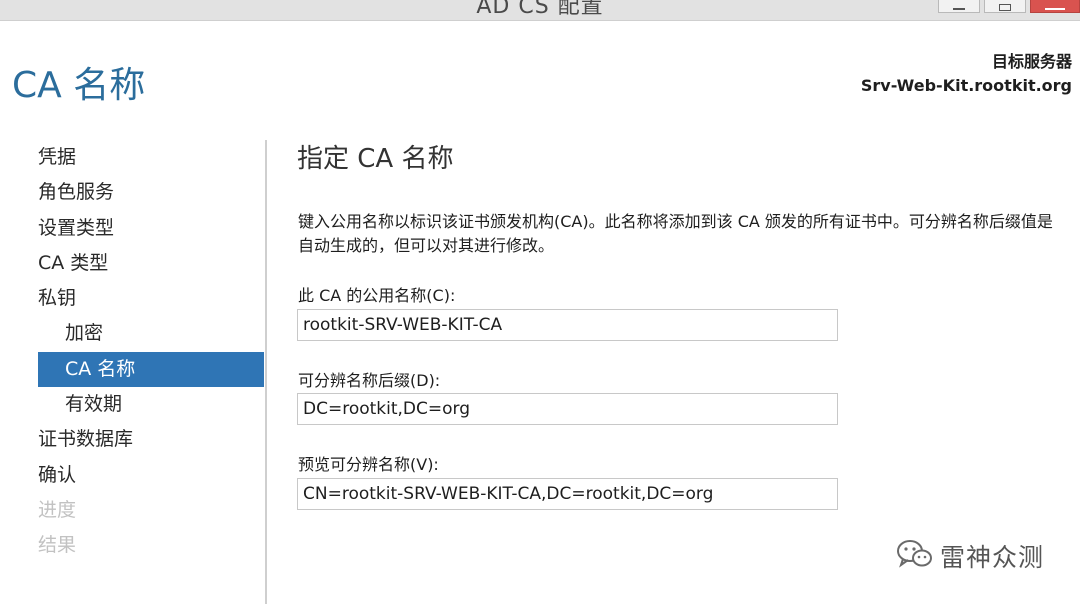 The height and width of the screenshot is (604, 1080). I want to click on nav-item-progress: 进度, so click(57, 509).